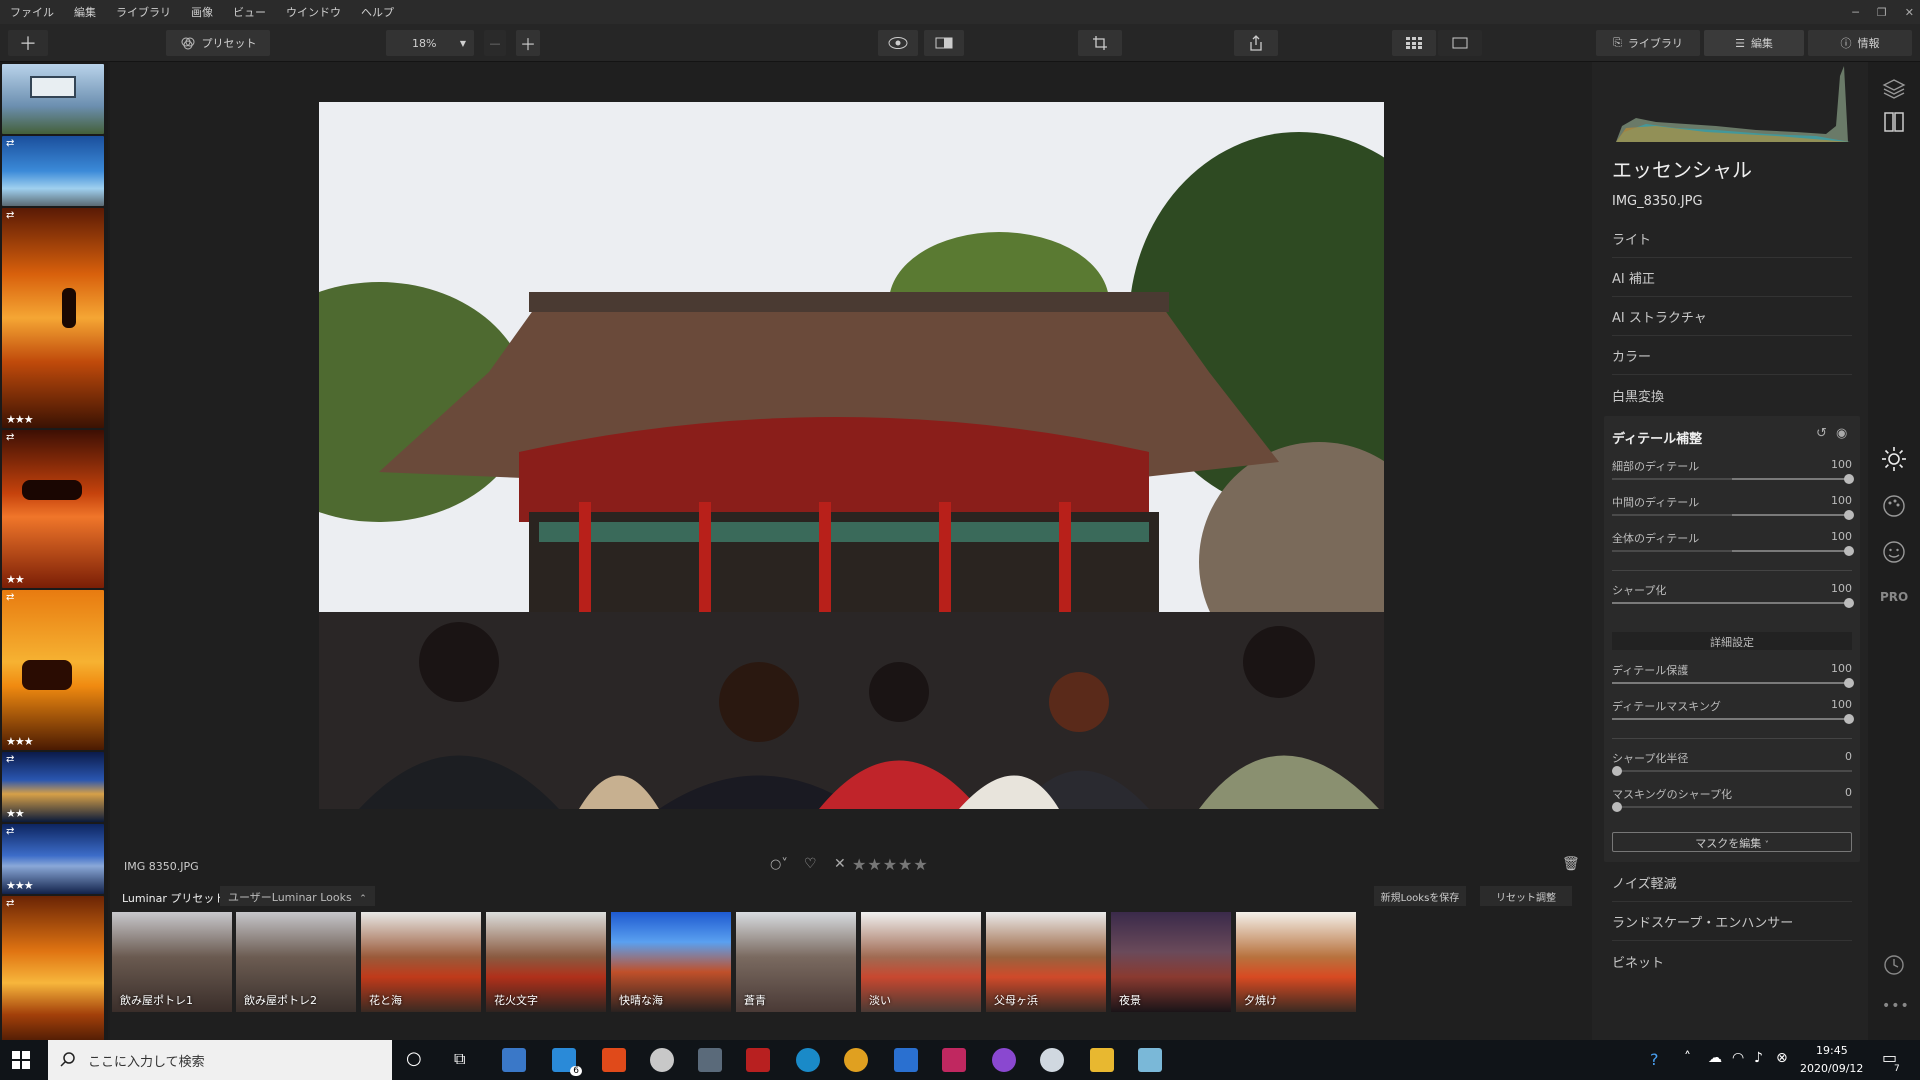  What do you see at coordinates (944, 43) in the screenshot?
I see `compare-icon` at bounding box center [944, 43].